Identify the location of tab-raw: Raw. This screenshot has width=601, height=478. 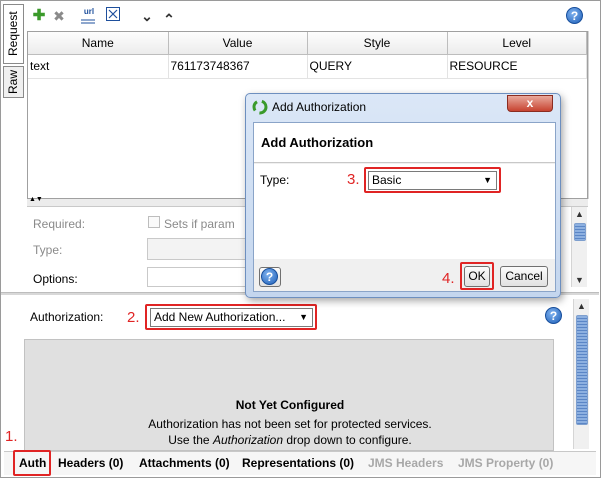
(13, 82).